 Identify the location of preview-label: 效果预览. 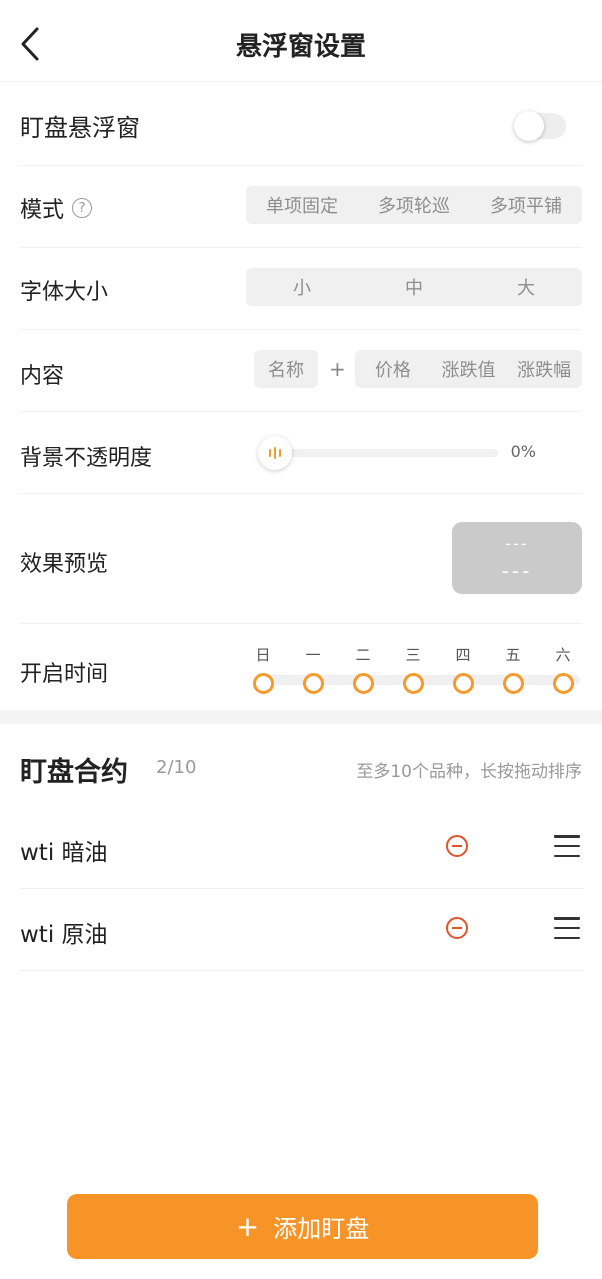
(64, 564).